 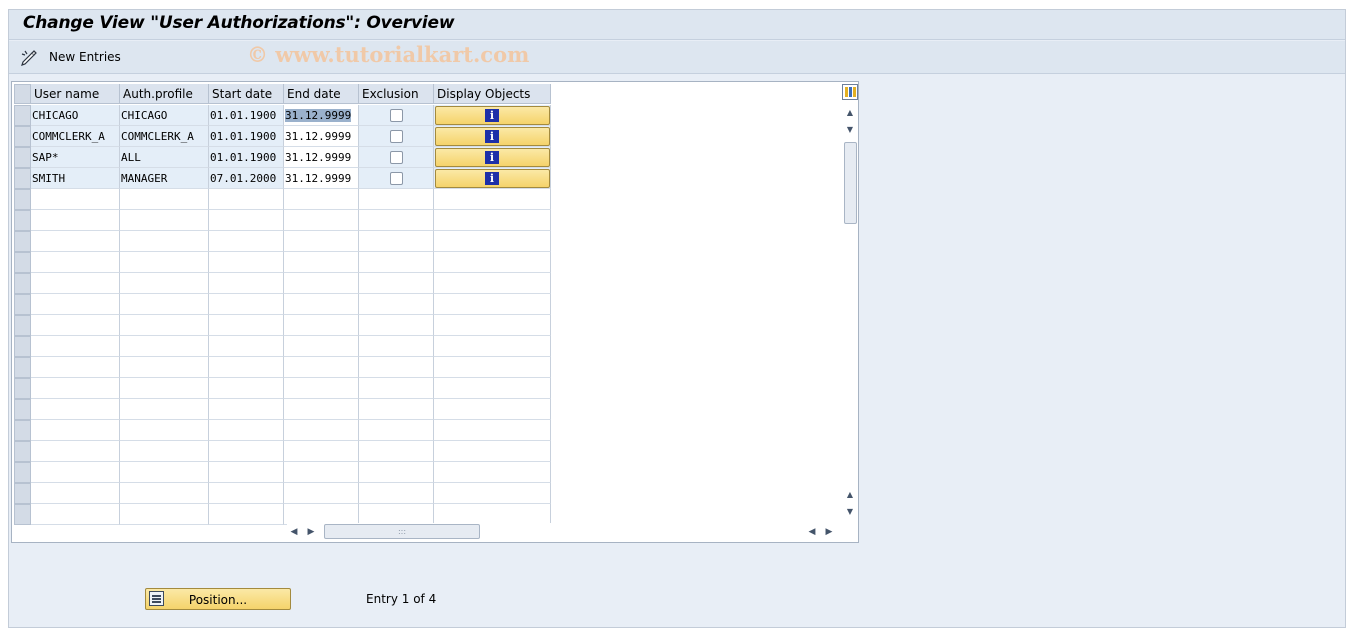 What do you see at coordinates (22, 94) in the screenshot?
I see `select-all-cell` at bounding box center [22, 94].